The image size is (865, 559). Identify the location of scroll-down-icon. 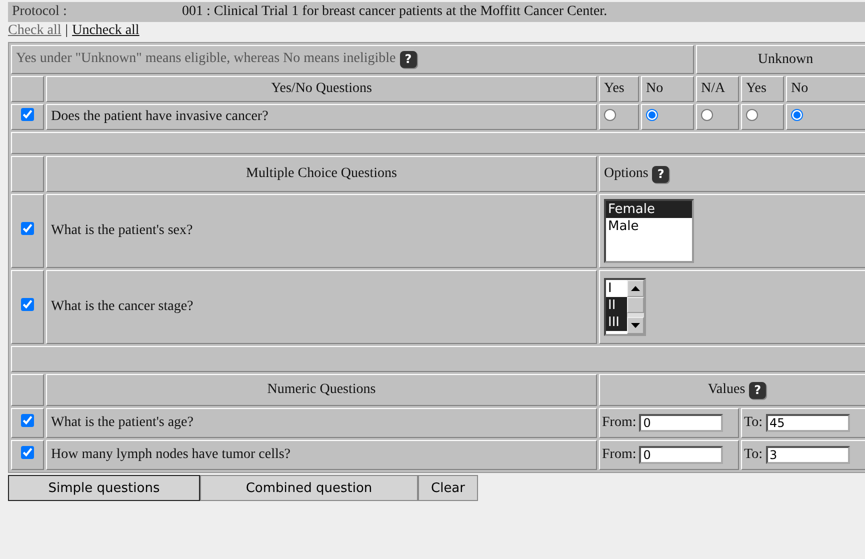
(635, 325).